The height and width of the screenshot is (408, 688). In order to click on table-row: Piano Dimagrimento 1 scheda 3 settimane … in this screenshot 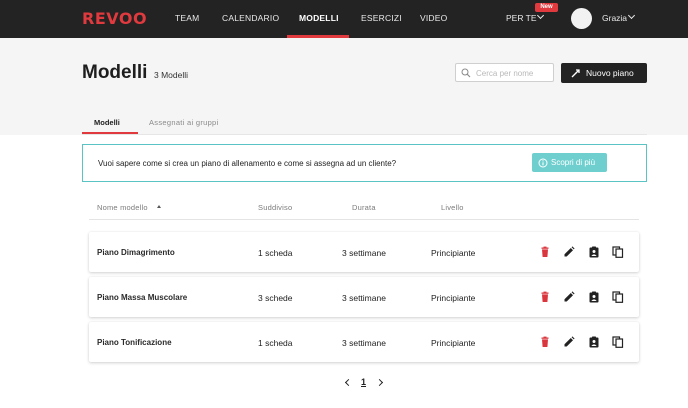, I will do `click(364, 252)`.